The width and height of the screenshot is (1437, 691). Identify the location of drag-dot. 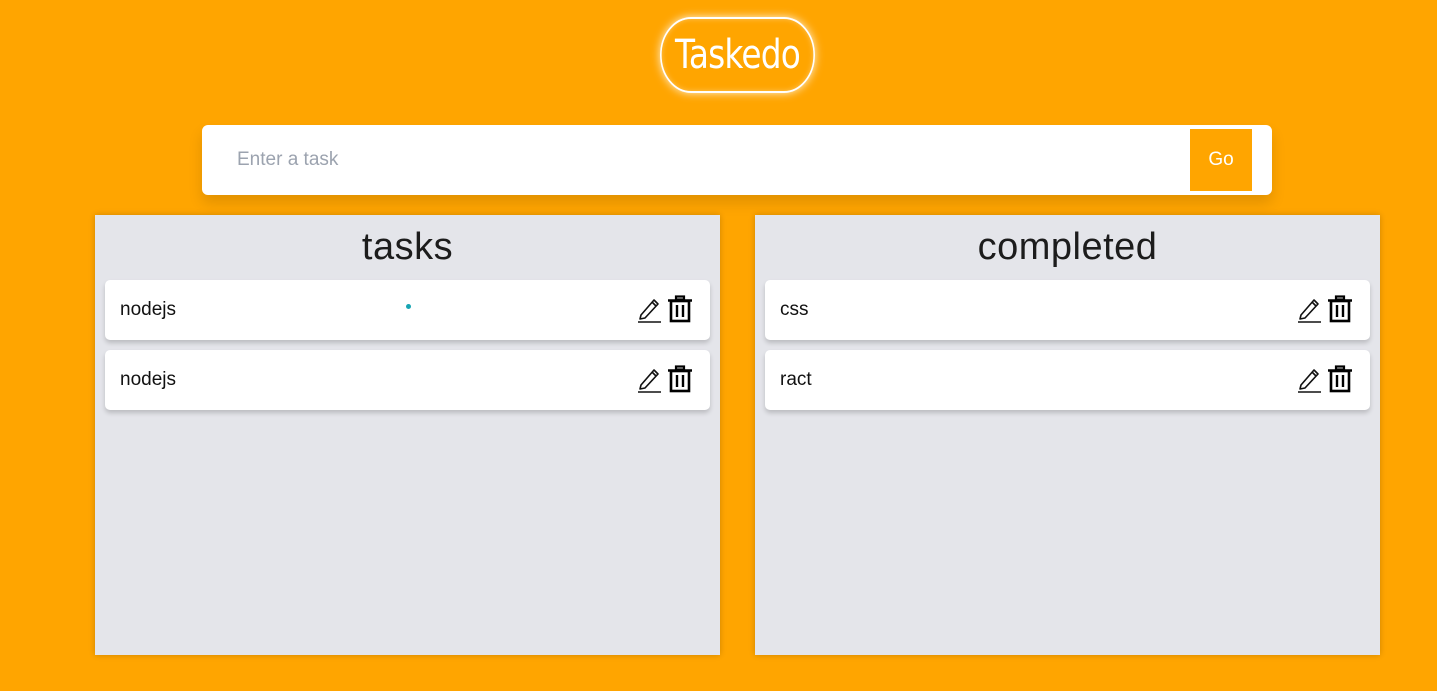
(408, 306).